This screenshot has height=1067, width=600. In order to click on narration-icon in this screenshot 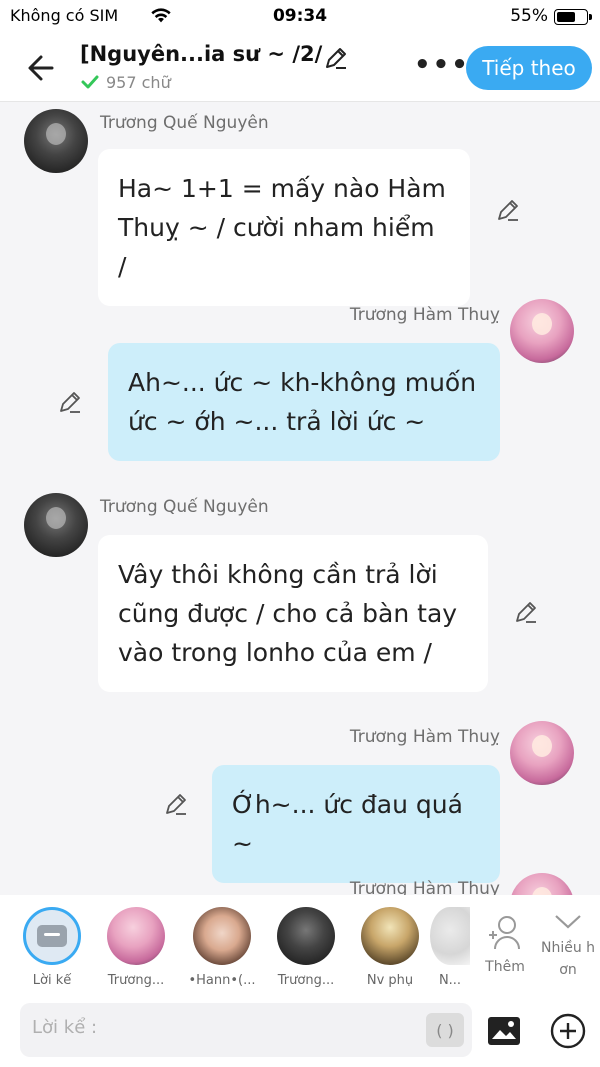, I will do `click(52, 936)`.